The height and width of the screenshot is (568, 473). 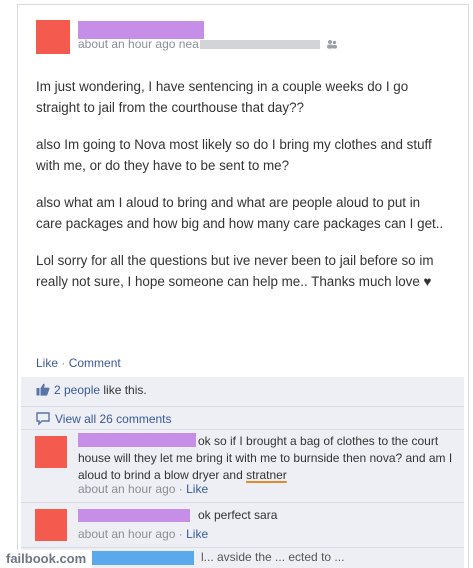 I want to click on misspelled-word: stratner, so click(x=266, y=475).